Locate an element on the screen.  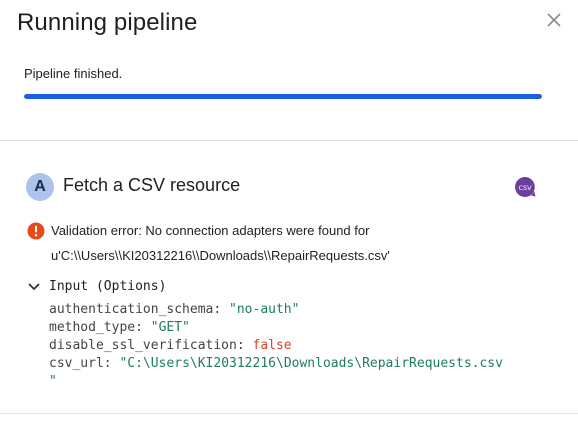
option-key: csv_url: is located at coordinates (80, 363).